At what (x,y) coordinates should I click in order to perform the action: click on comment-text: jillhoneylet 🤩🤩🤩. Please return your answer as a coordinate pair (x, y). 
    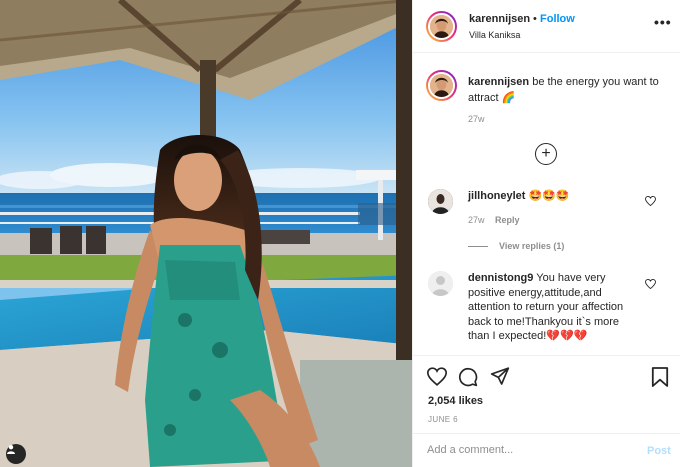
    Looking at the image, I should click on (558, 196).